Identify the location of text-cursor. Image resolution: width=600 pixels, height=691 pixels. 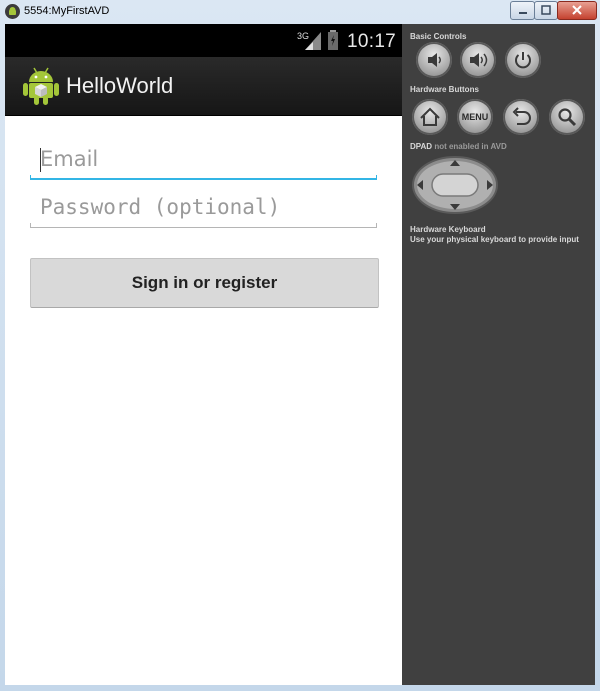
(40, 160).